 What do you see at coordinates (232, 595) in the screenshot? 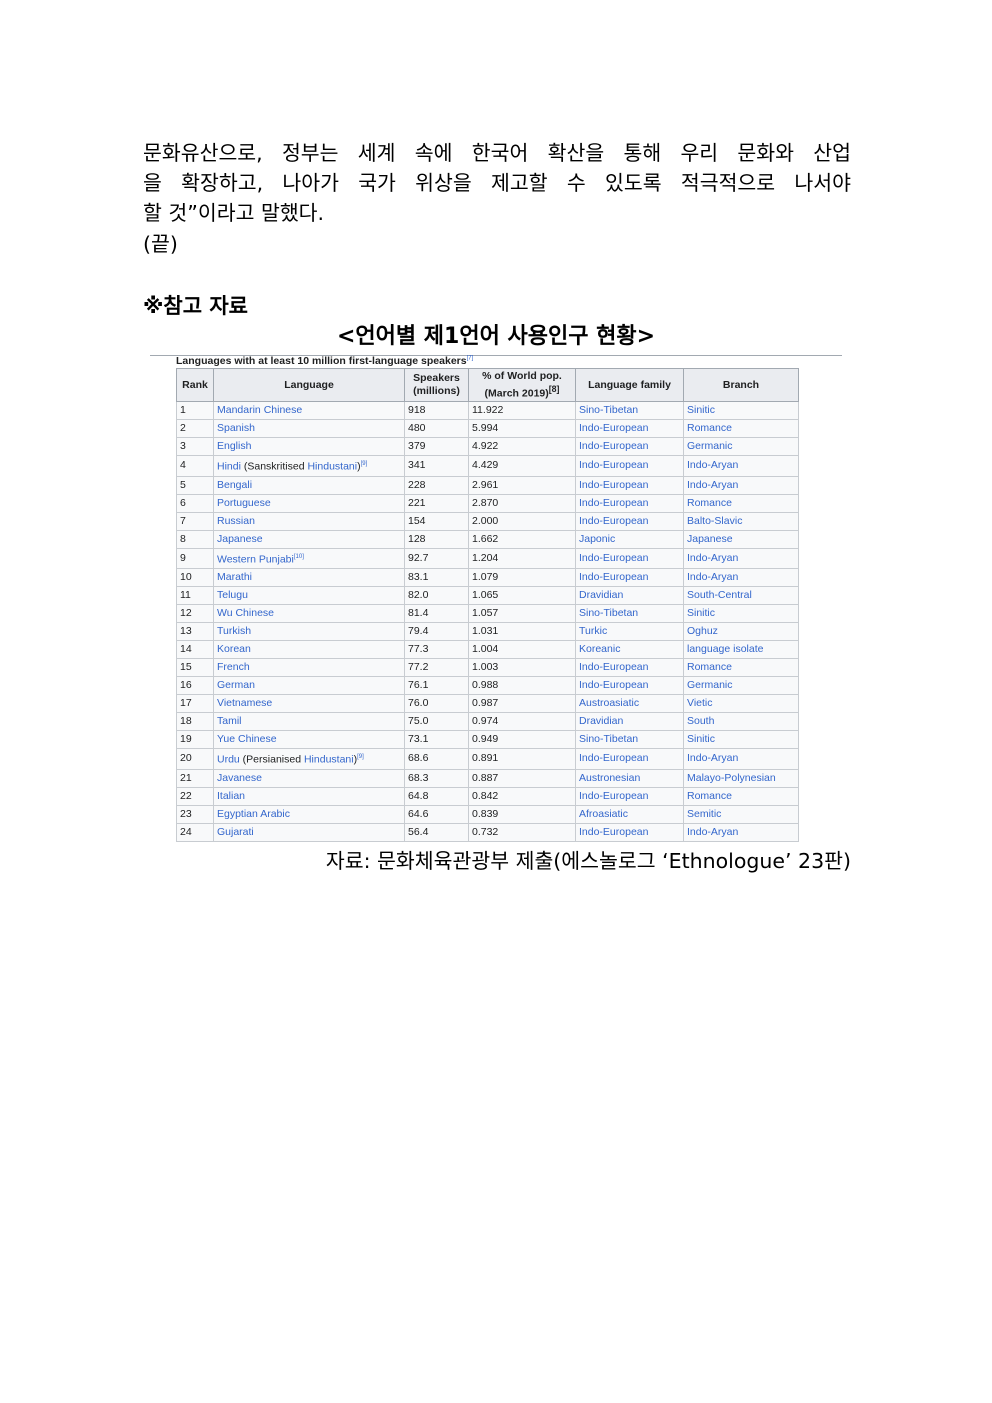
I see `language-link: Telugu` at bounding box center [232, 595].